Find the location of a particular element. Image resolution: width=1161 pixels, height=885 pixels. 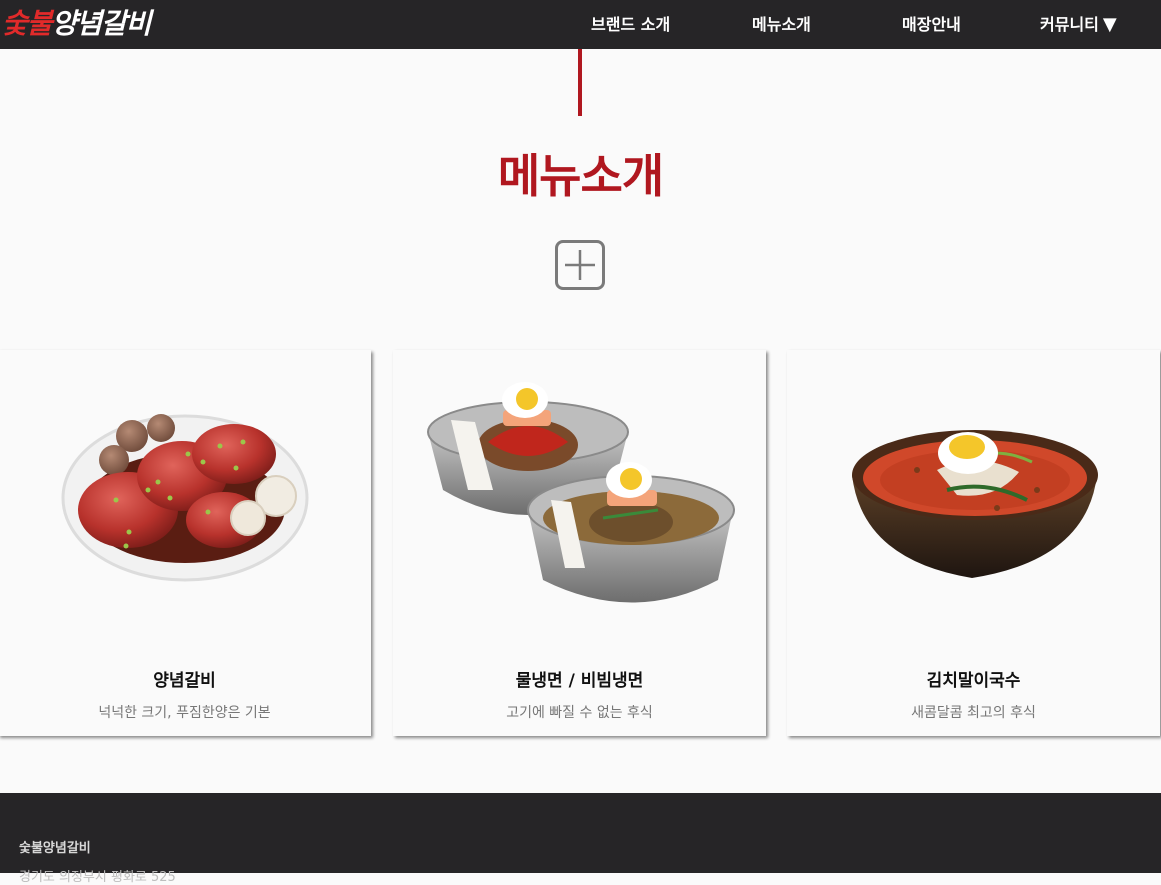

galbi-photo is located at coordinates (185, 498).